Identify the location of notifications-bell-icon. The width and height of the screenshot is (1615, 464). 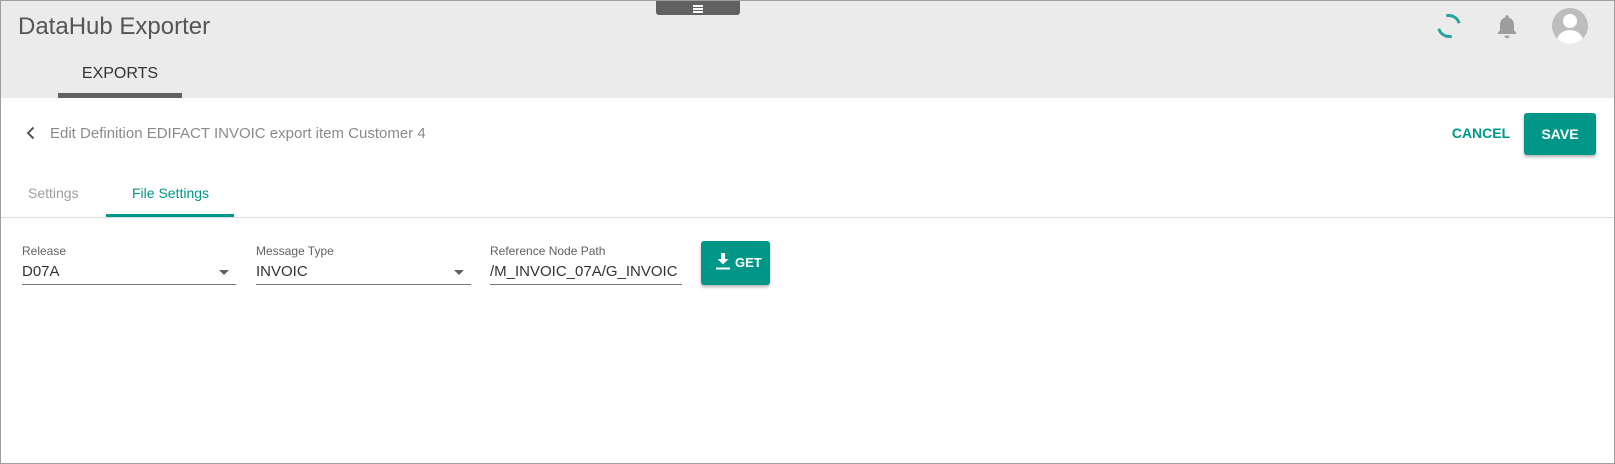
(1507, 27).